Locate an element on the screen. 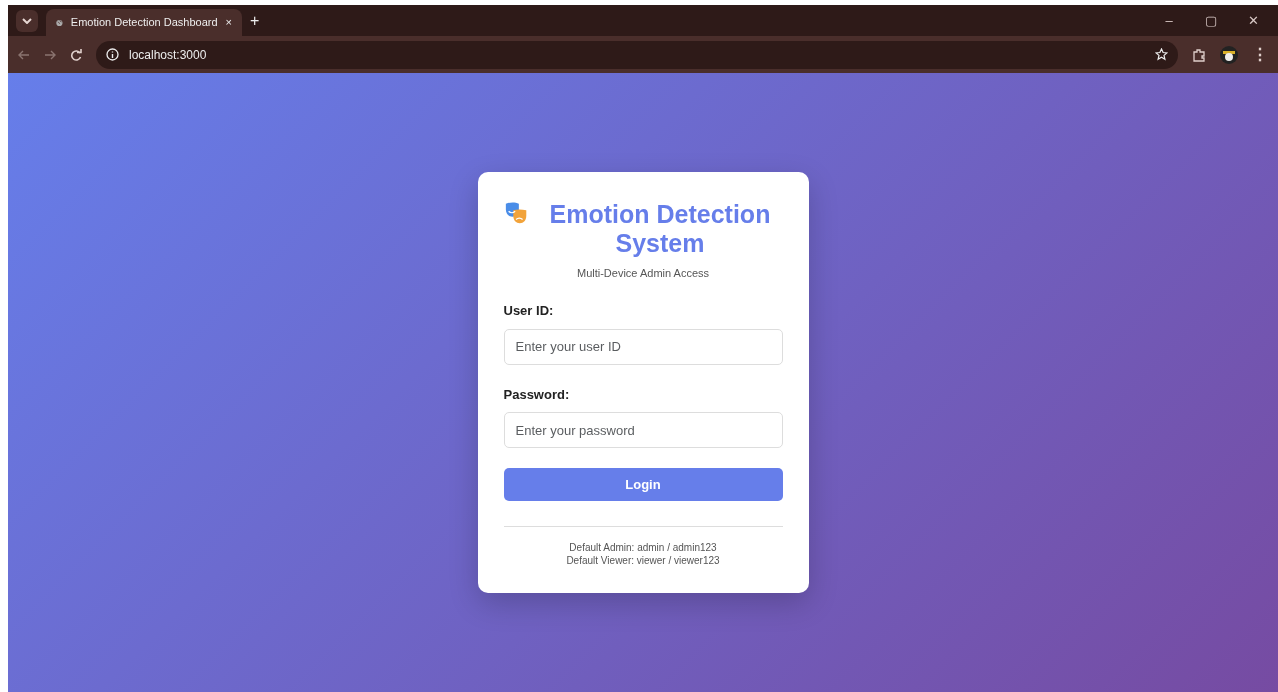 This screenshot has height=692, width=1278. back-icon is located at coordinates (24, 54).